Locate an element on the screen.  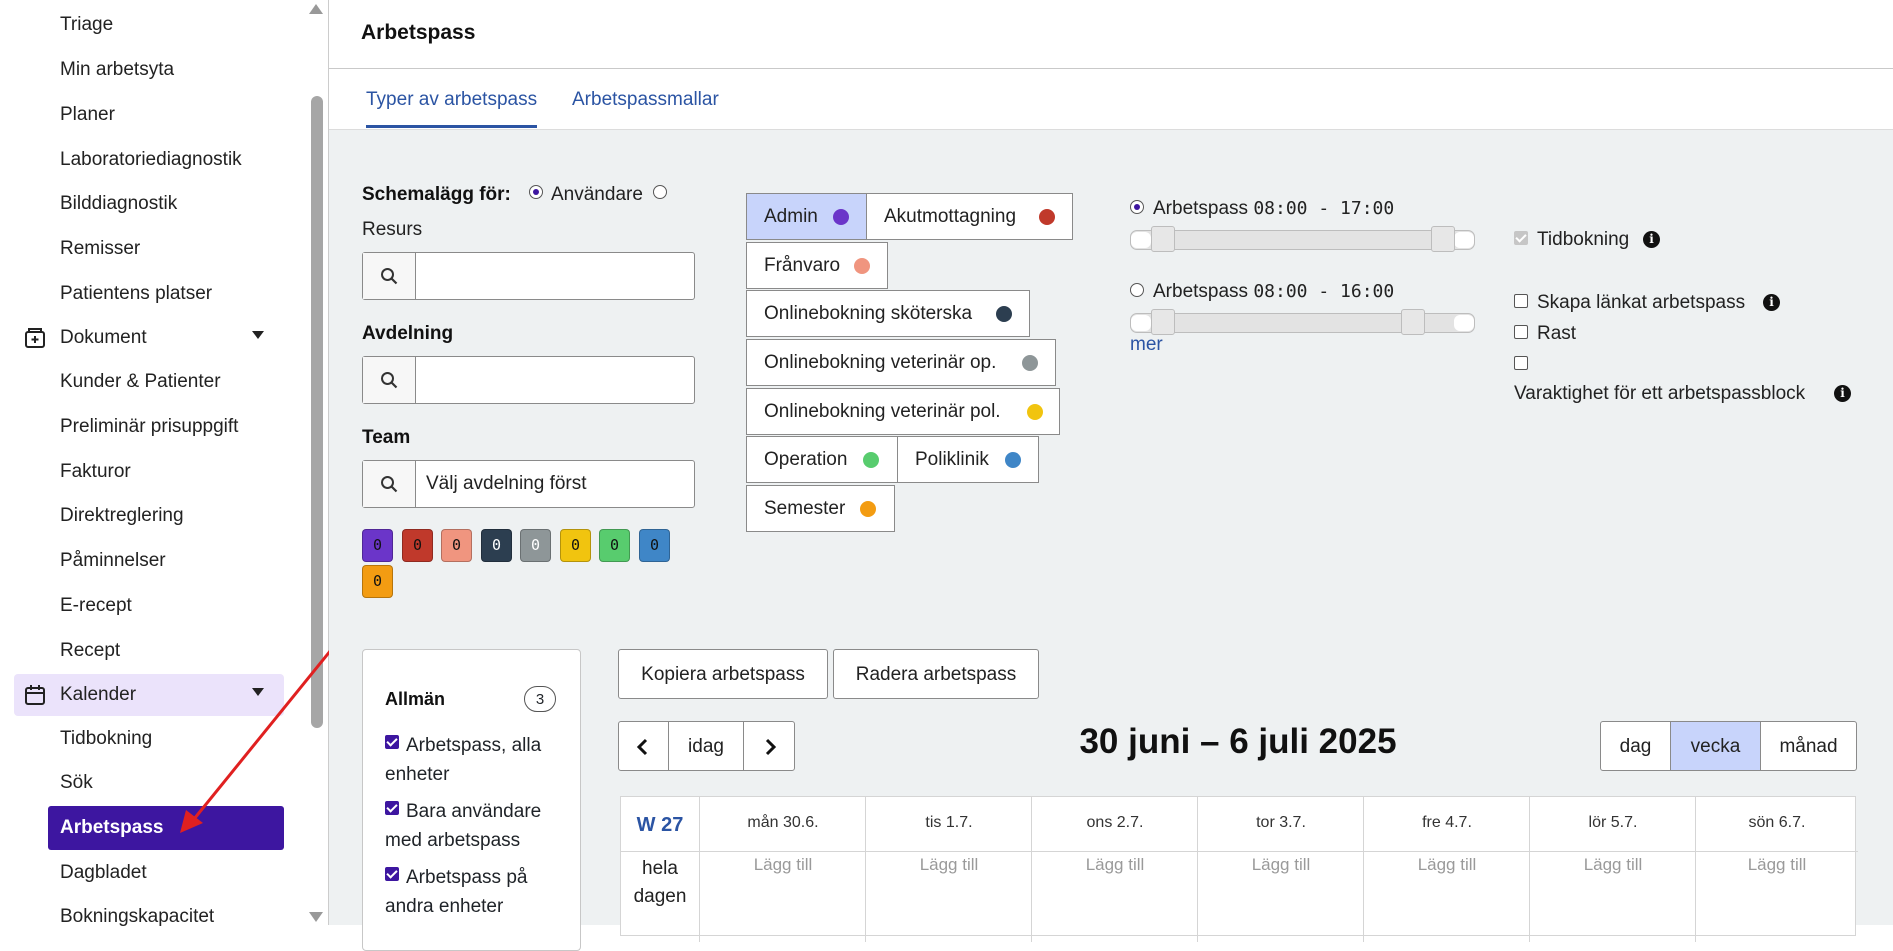
sidebar-item-laboratoriediagnostik: Laboratoriediagnostik is located at coordinates (151, 160).